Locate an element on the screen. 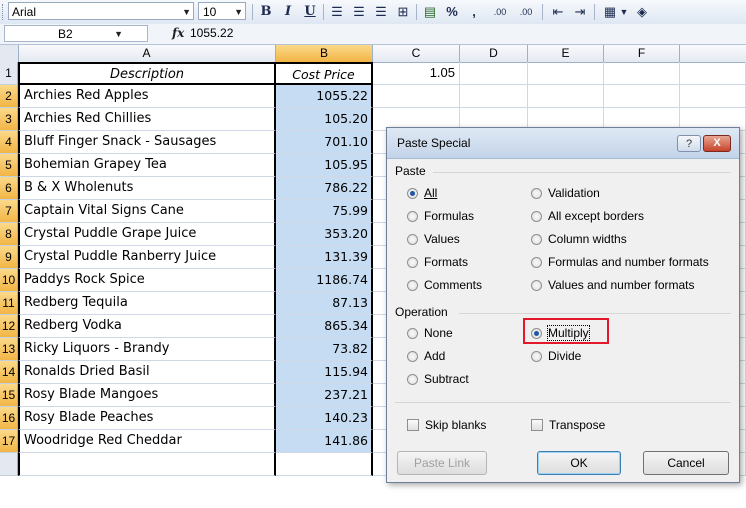  cell-description: Crystal Puddle Ranberry Juice is located at coordinates (147, 257).